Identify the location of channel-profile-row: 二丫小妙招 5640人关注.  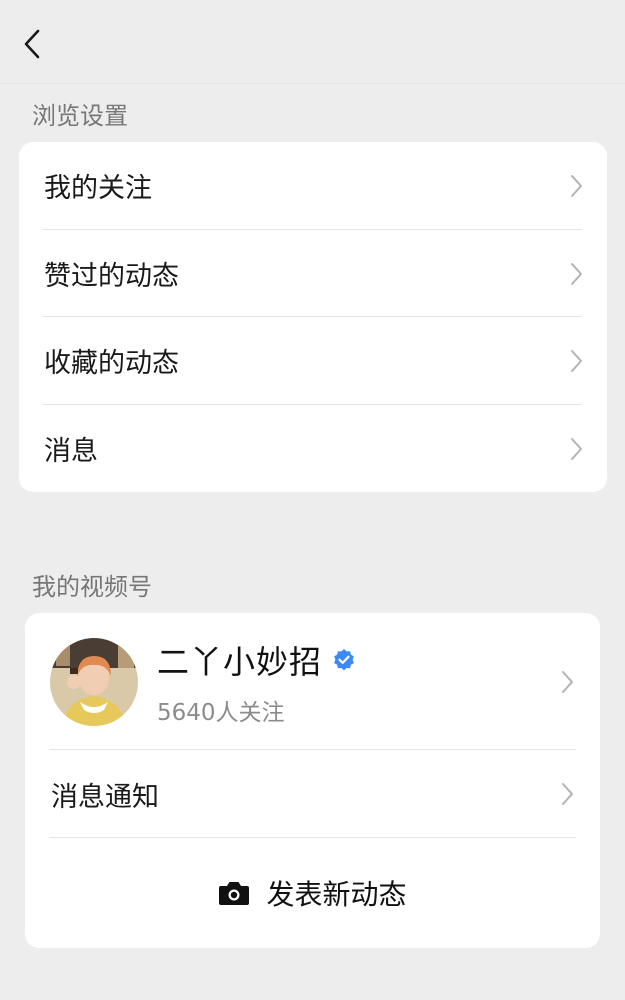
(312, 681).